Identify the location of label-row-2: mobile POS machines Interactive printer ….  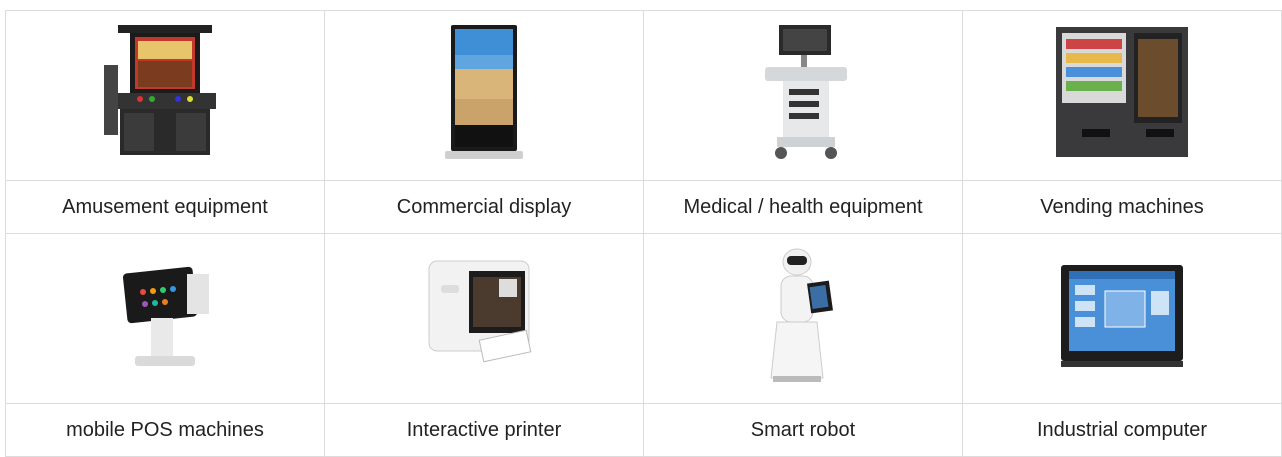
(643, 430).